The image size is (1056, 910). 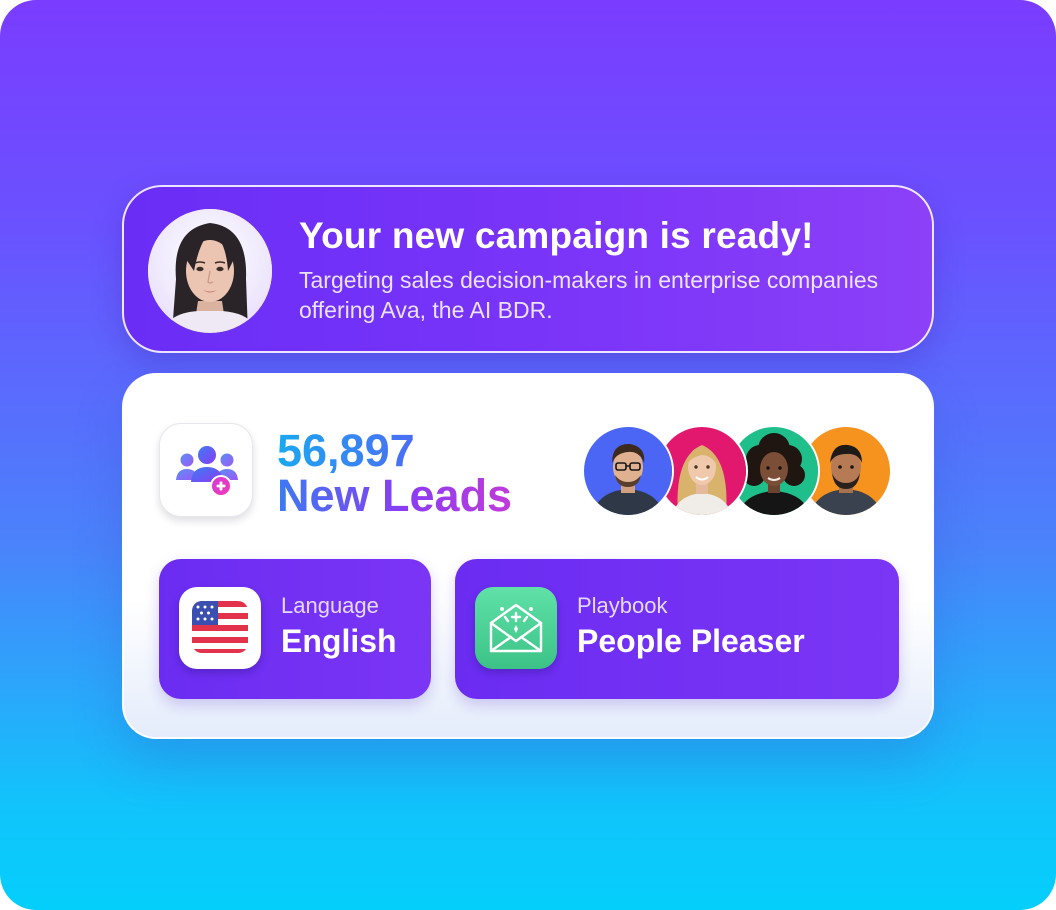 What do you see at coordinates (628, 471) in the screenshot?
I see `man-glasses-avatar` at bounding box center [628, 471].